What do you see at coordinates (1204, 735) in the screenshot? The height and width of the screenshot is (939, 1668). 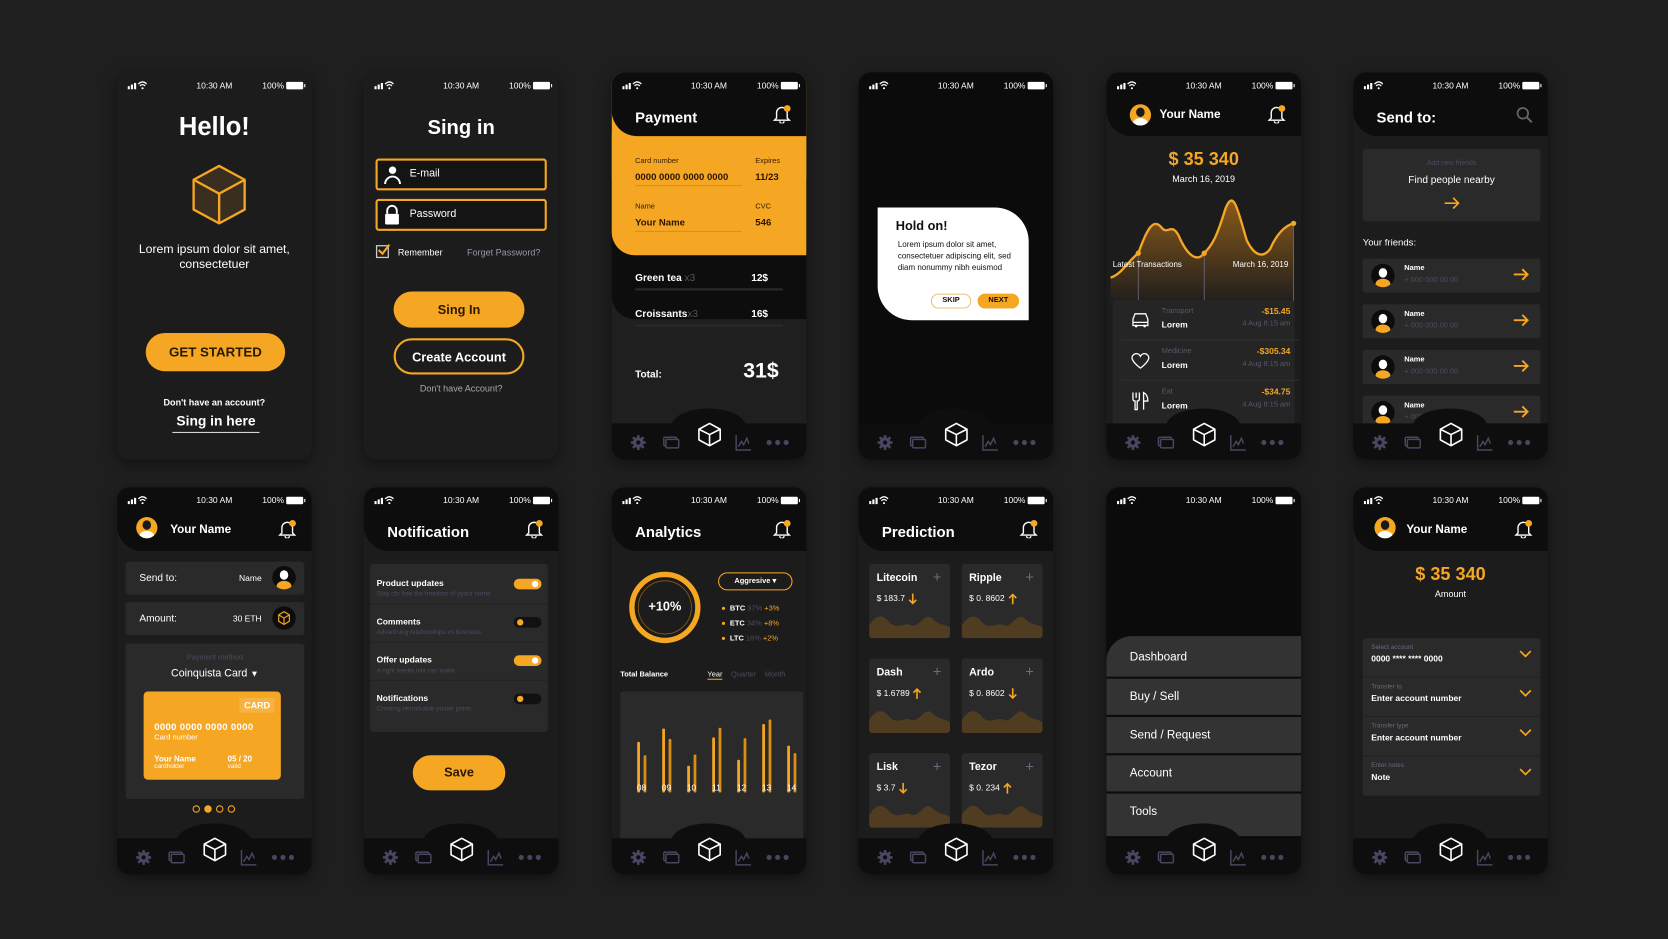 I see `menu-item-send-request: Send / Request` at bounding box center [1204, 735].